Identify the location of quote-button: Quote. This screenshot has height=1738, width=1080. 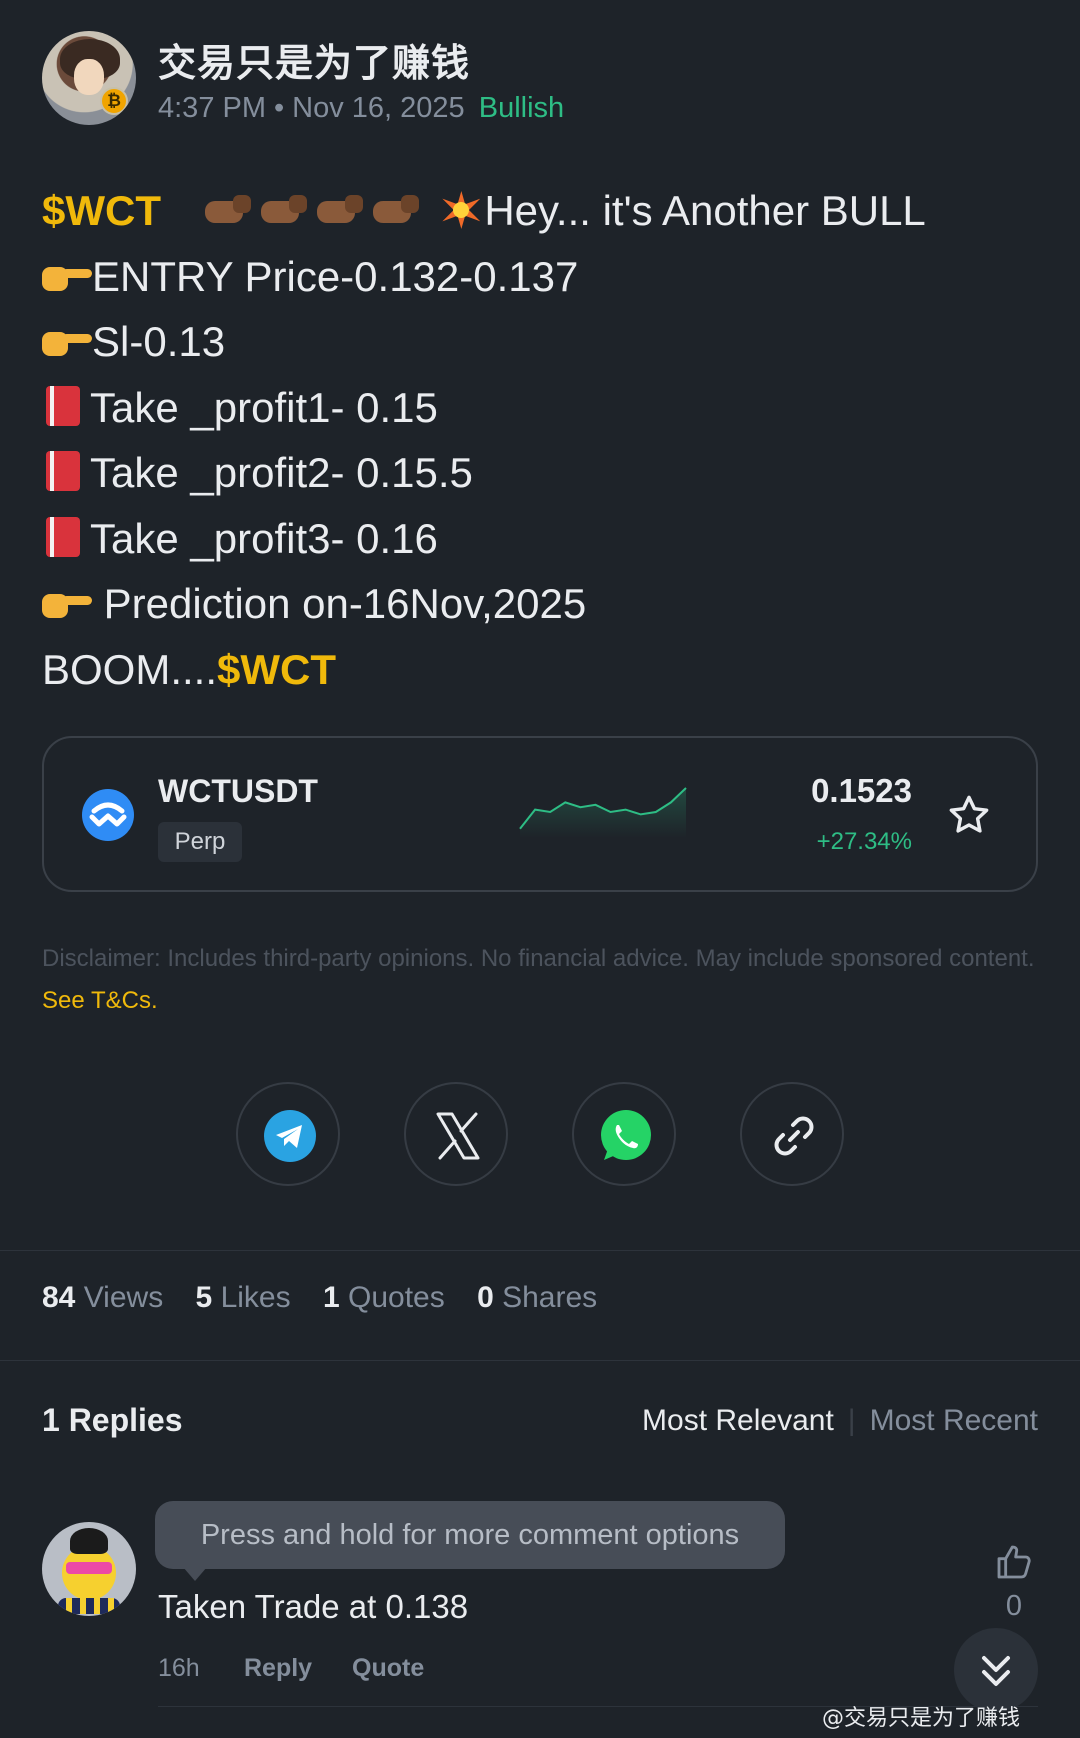
(388, 1668).